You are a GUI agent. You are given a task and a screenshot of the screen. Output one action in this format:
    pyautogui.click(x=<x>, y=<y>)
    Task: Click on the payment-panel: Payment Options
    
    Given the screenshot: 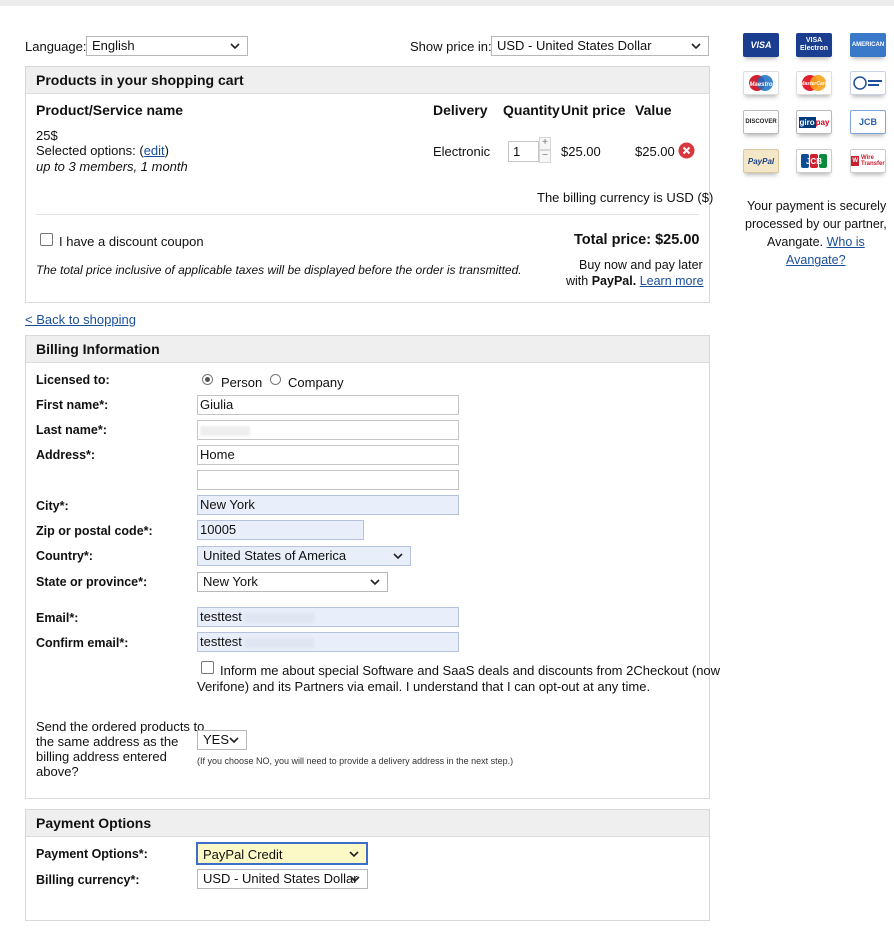 What is the action you would take?
    pyautogui.click(x=367, y=865)
    